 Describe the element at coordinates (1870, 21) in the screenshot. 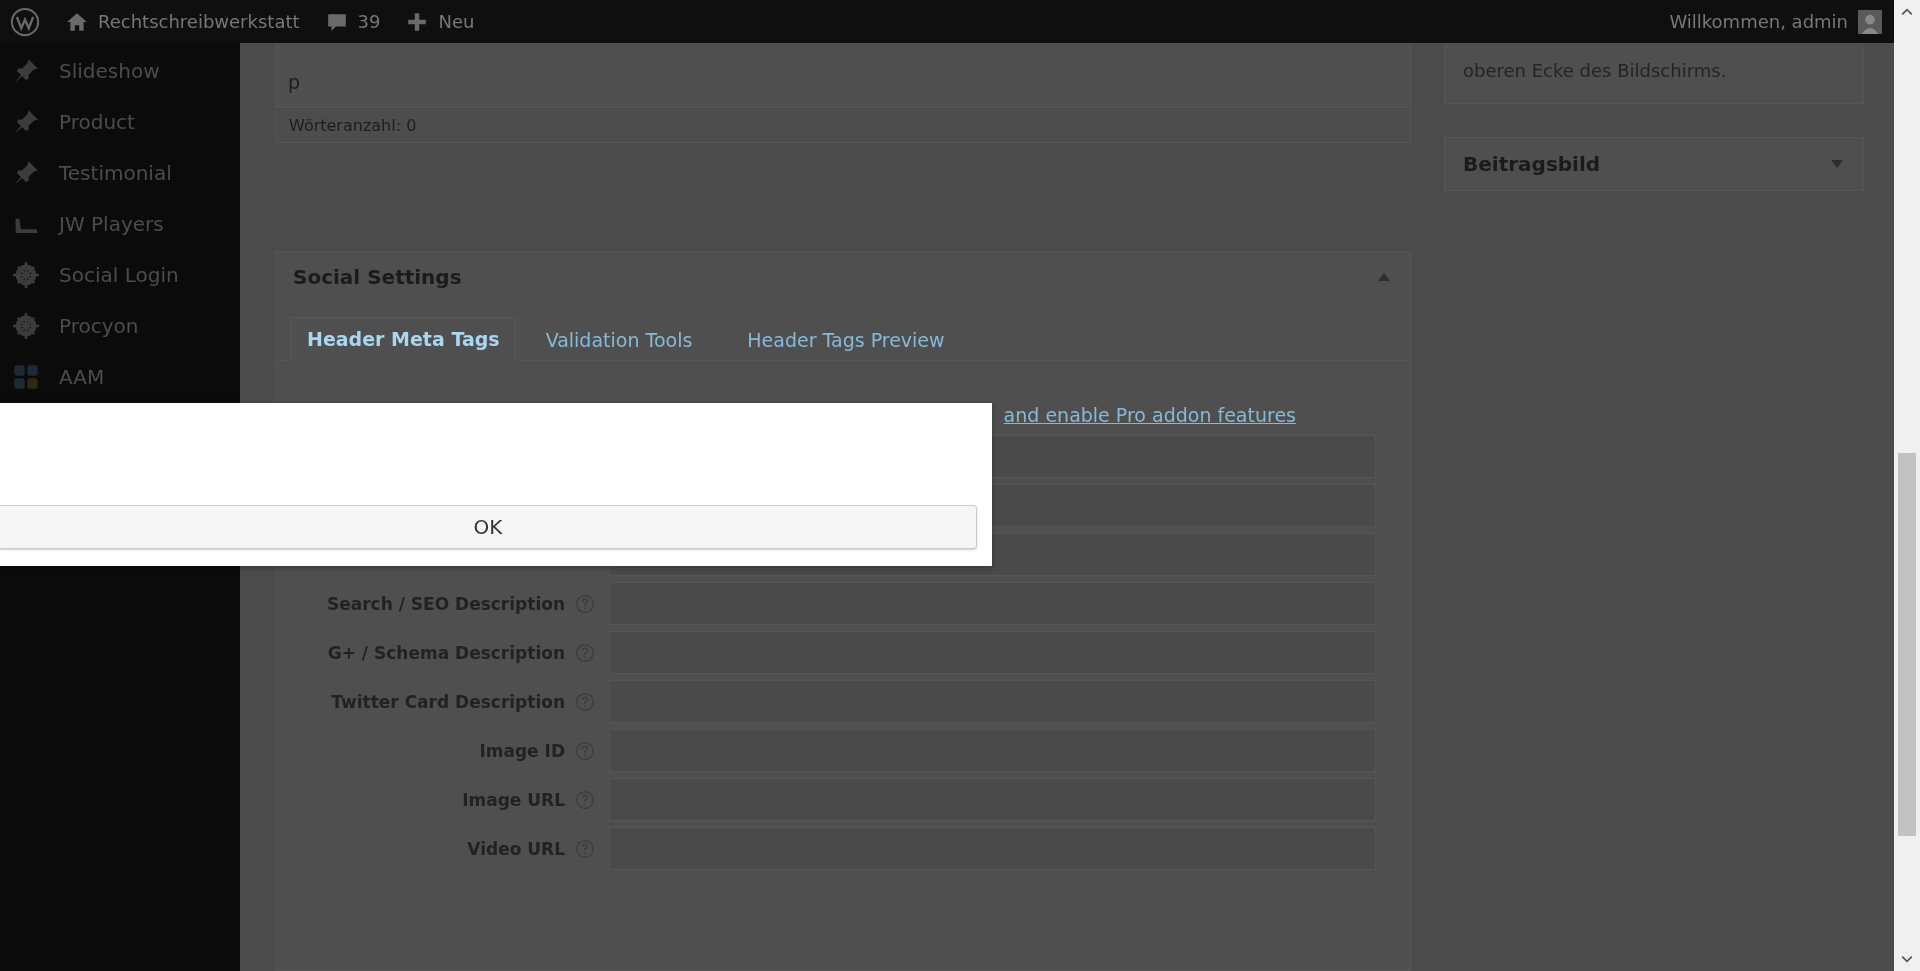

I see `avatar-icon` at that location.